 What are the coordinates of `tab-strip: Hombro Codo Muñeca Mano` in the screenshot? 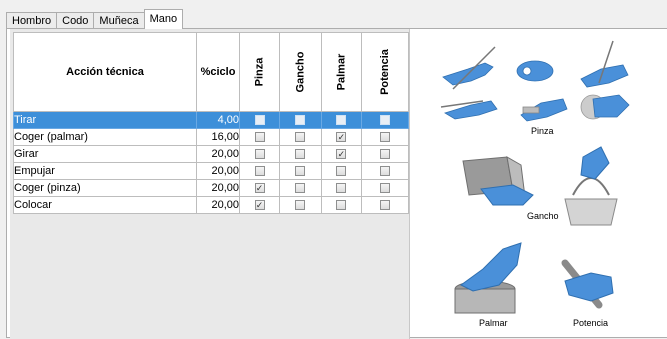 It's located at (95, 19).